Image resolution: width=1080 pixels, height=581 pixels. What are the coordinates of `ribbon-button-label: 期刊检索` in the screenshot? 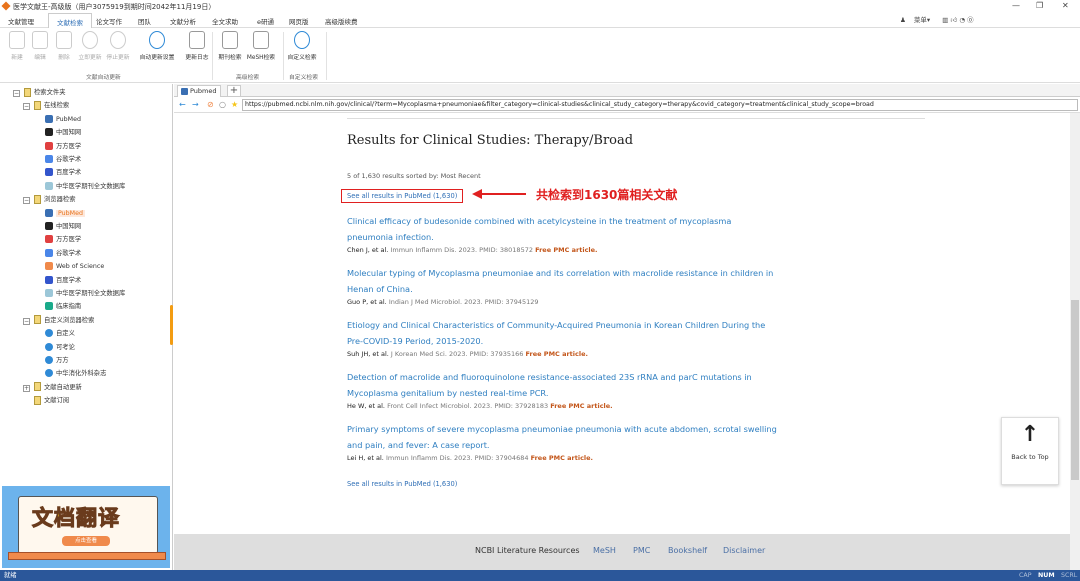 It's located at (230, 58).